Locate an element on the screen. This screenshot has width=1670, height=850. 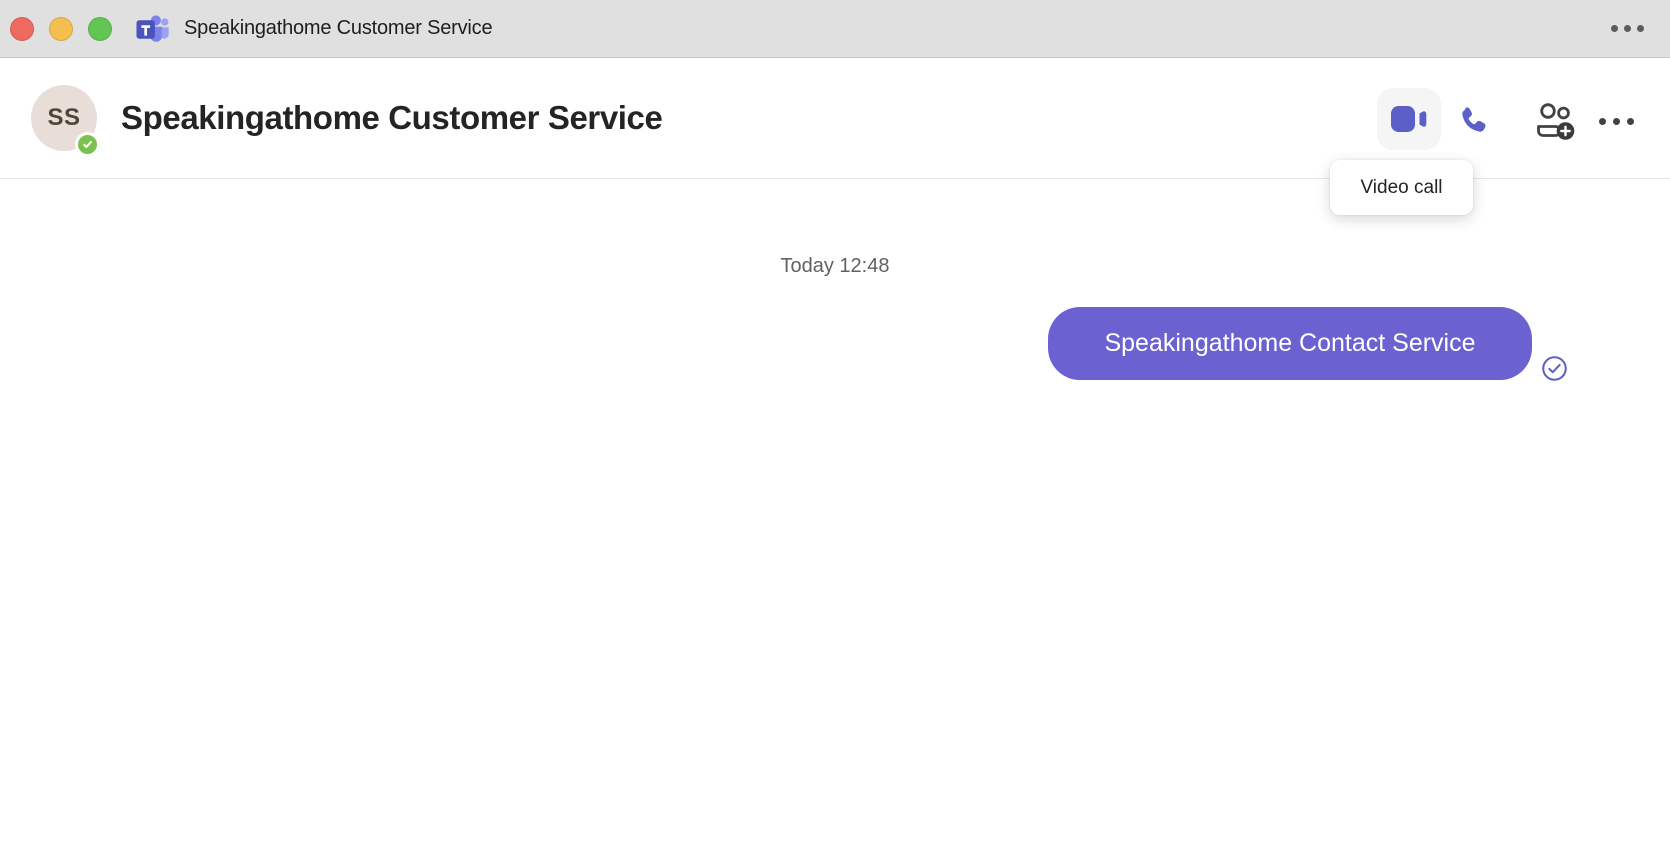
titlebar-ellipsis-icon is located at coordinates (1627, 28).